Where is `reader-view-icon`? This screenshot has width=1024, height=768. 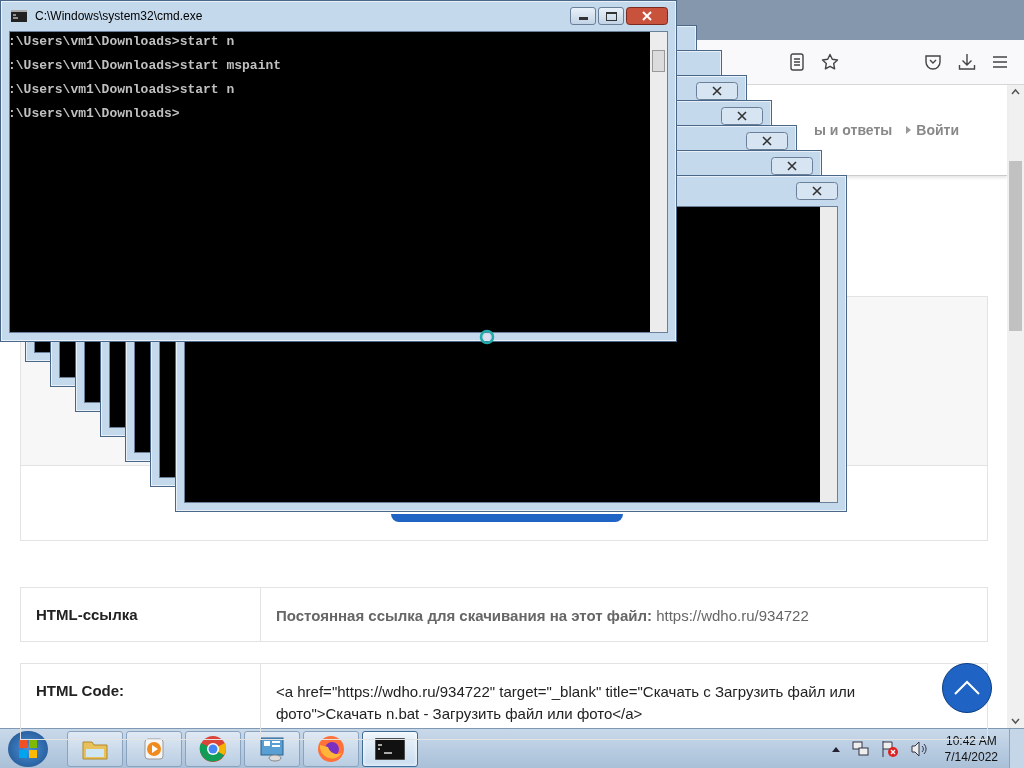 reader-view-icon is located at coordinates (797, 62).